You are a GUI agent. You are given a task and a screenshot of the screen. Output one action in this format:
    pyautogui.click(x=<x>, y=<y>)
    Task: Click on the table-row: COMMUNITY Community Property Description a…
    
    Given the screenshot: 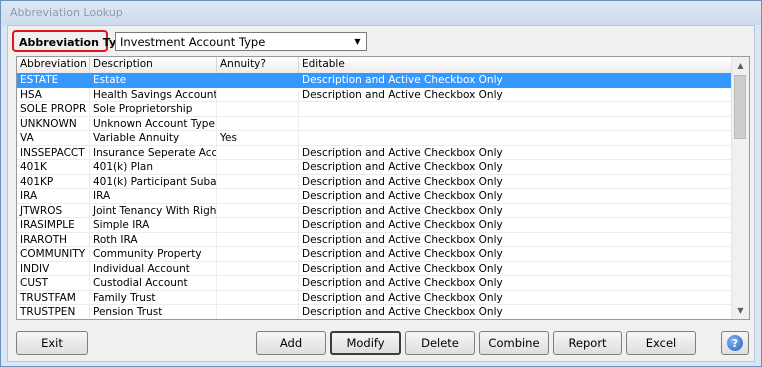 What is the action you would take?
    pyautogui.click(x=375, y=254)
    